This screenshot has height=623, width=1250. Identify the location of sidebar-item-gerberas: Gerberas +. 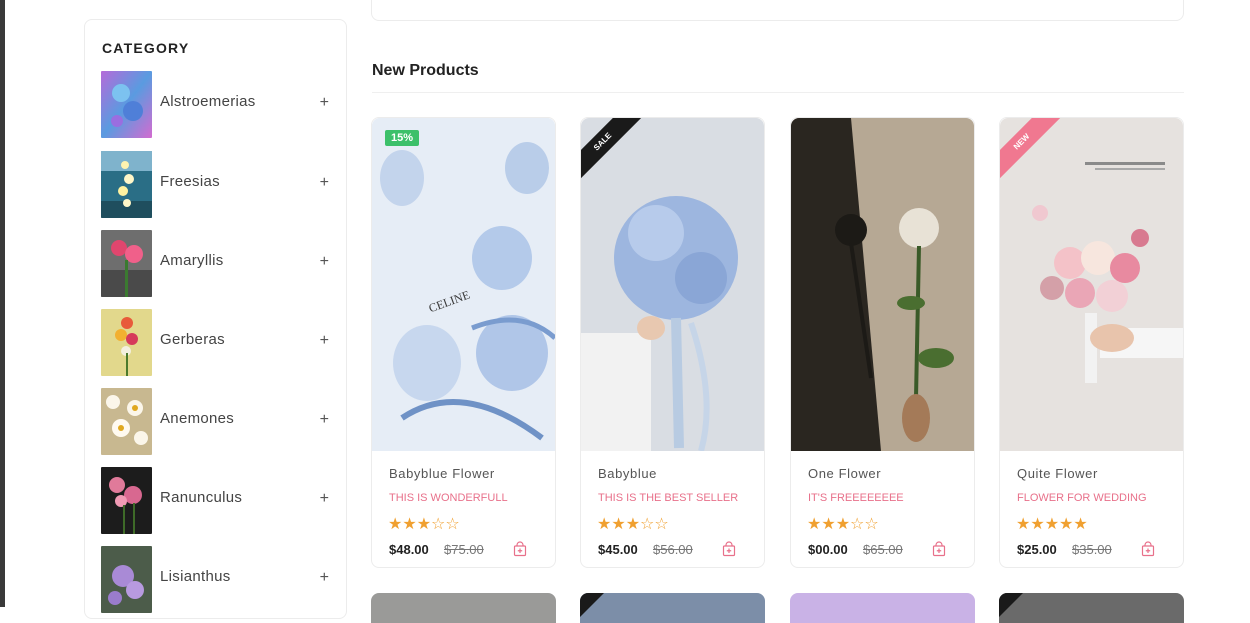
(217, 342).